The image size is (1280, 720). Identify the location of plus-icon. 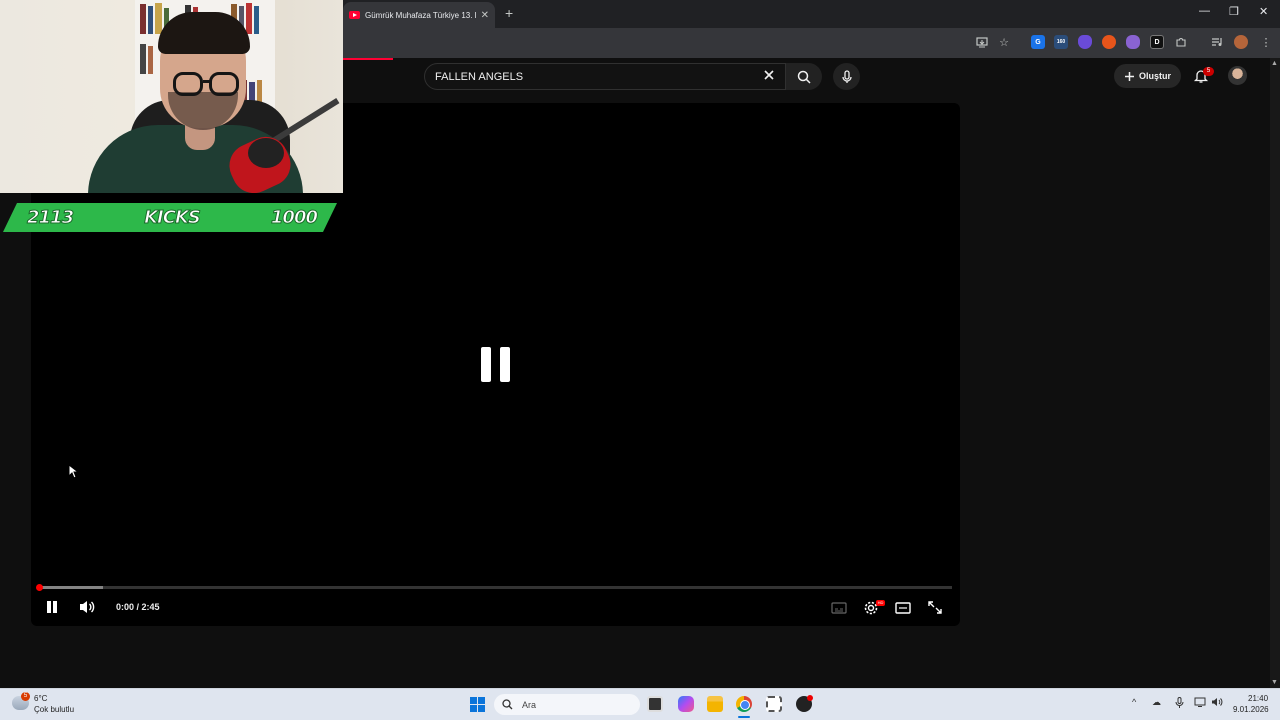
(1129, 76).